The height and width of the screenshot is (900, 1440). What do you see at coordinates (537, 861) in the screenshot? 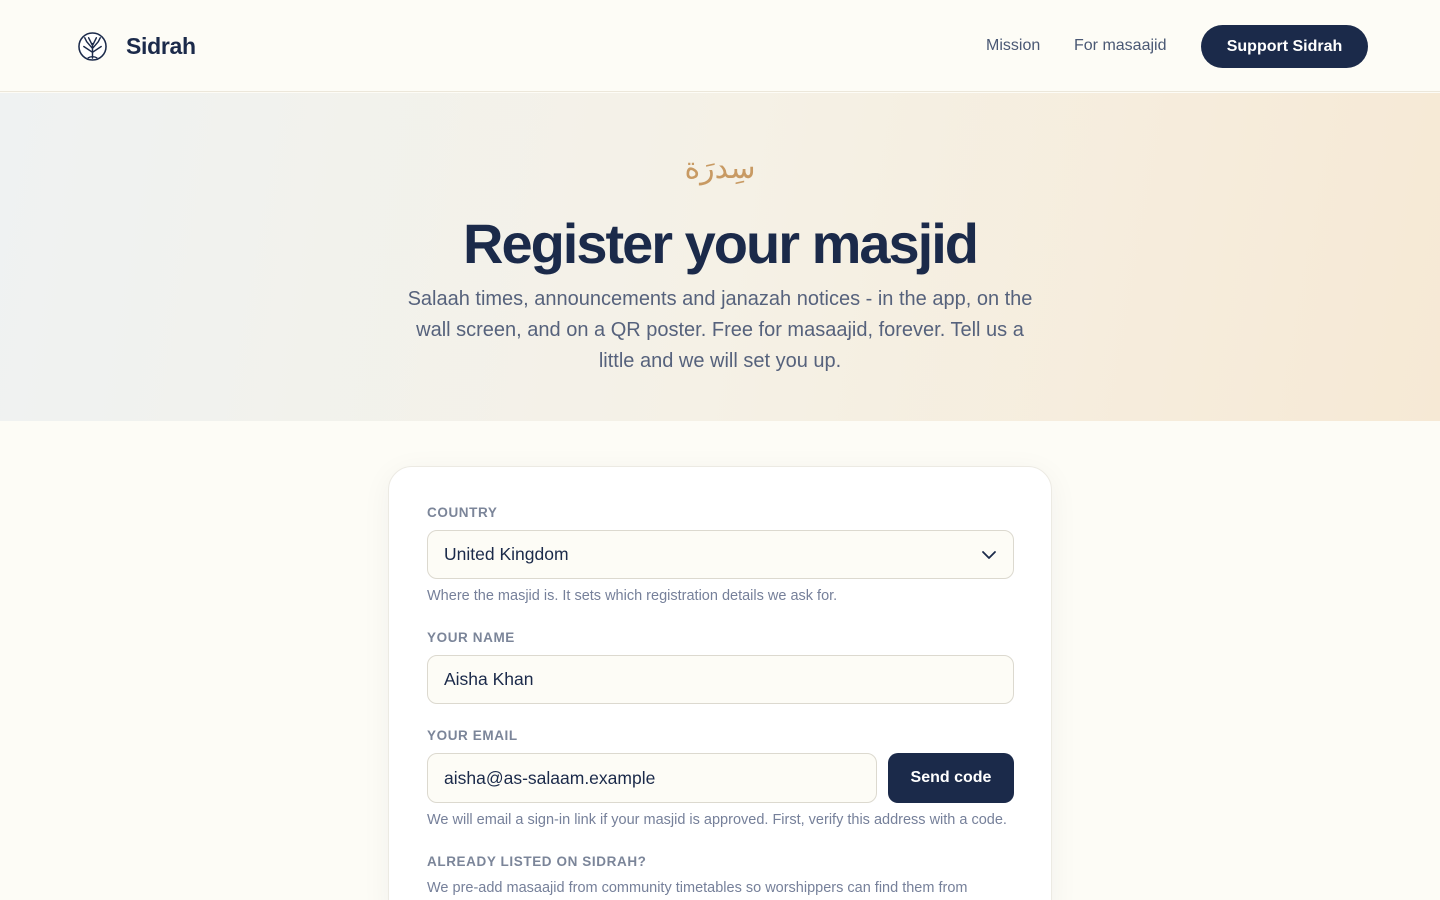
I see `already-listed-label: Already listed on Sidrah?` at bounding box center [537, 861].